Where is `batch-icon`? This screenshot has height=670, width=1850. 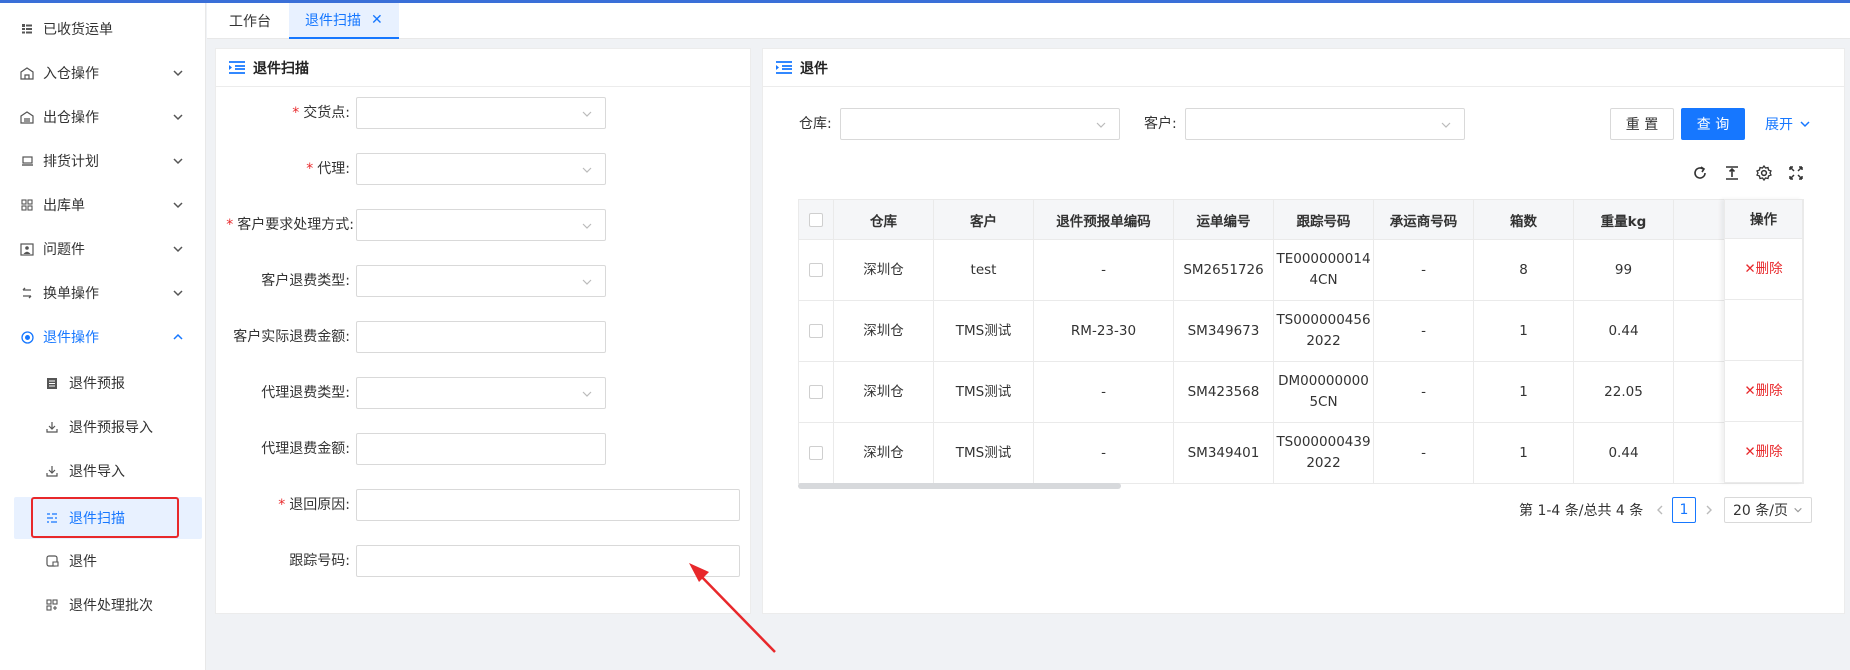
batch-icon is located at coordinates (52, 605).